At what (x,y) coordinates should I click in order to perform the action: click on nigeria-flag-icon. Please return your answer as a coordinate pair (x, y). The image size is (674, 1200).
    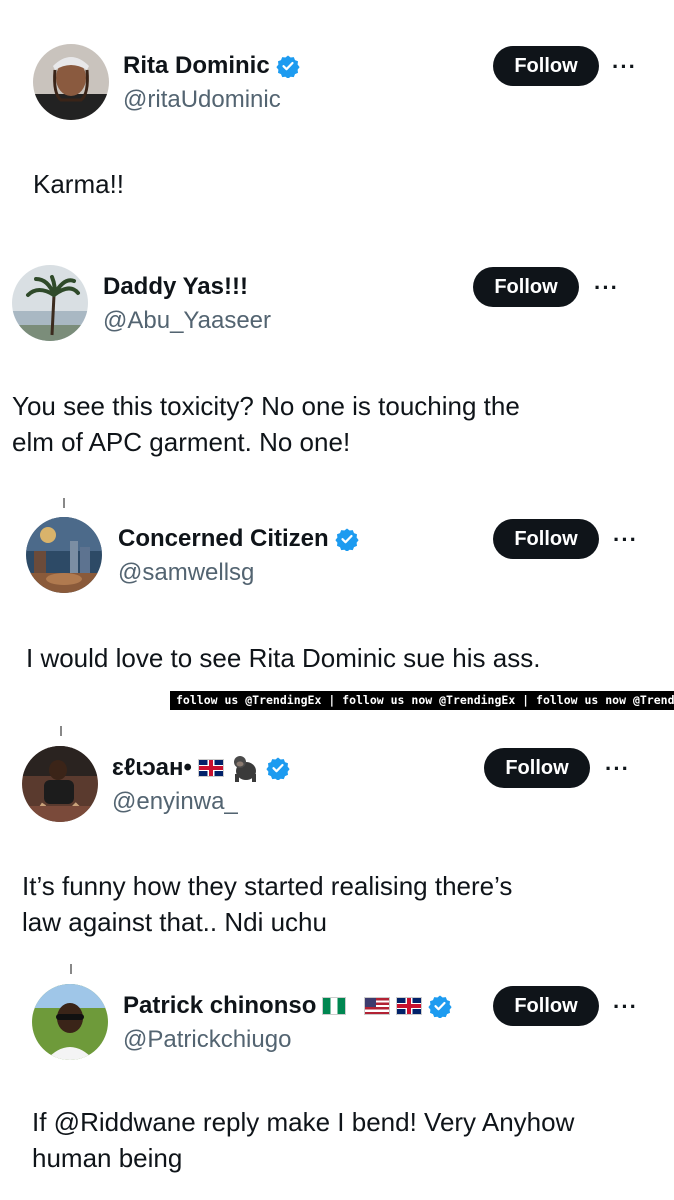
    Looking at the image, I should click on (334, 1006).